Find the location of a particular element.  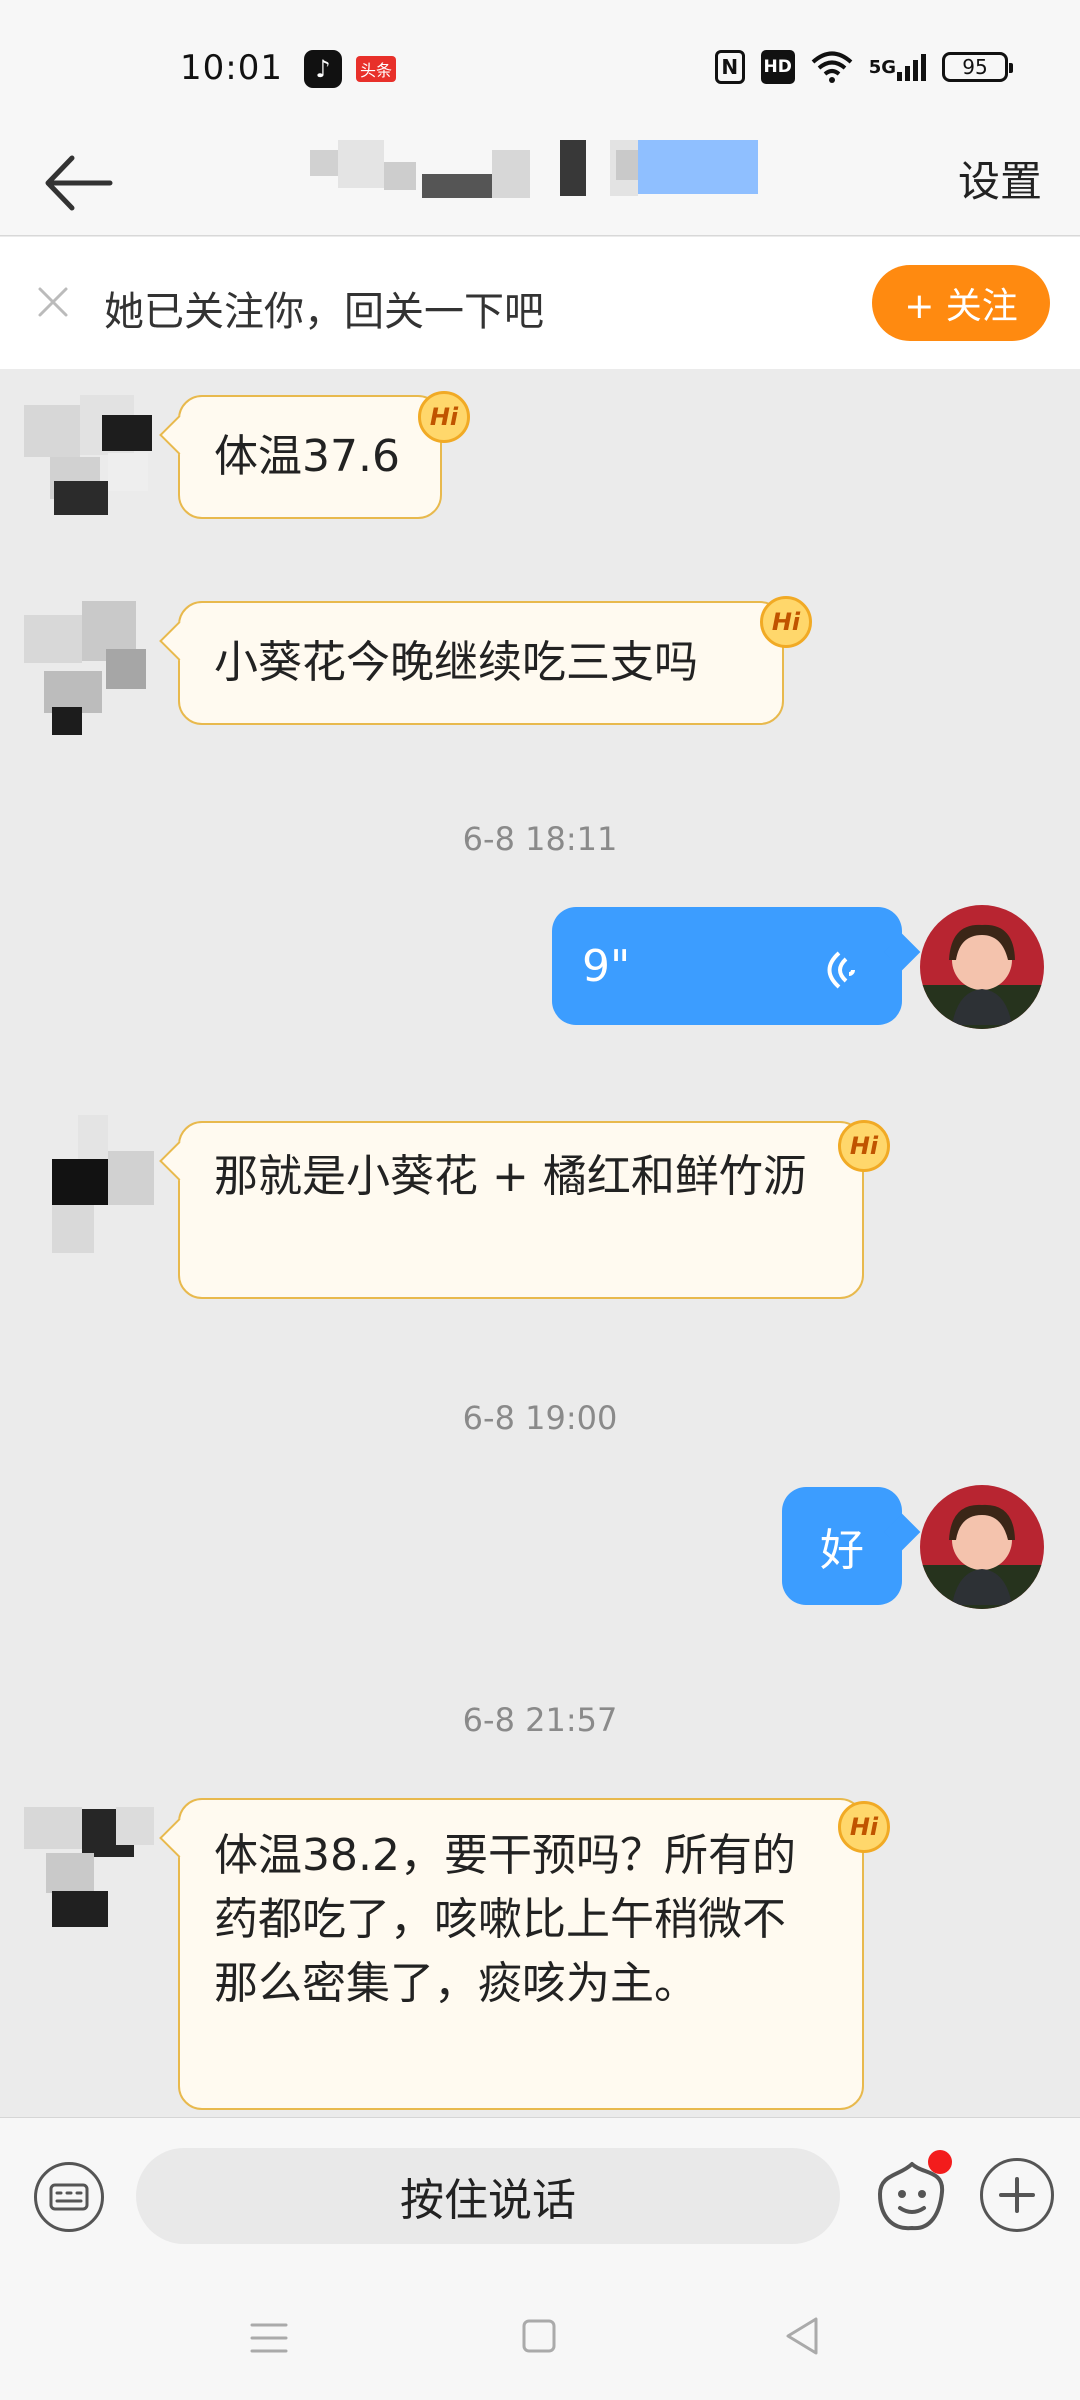

hold-to-talk-button: 按住说话 is located at coordinates (488, 2196).